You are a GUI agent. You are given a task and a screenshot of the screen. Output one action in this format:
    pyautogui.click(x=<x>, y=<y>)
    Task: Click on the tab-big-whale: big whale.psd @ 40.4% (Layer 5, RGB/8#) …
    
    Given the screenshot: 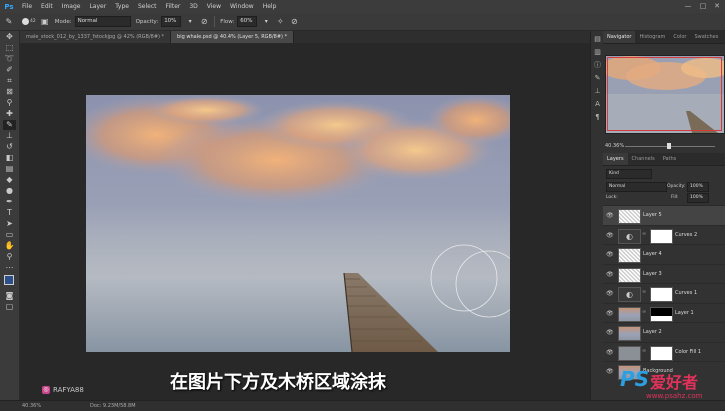 What is the action you would take?
    pyautogui.click(x=233, y=37)
    